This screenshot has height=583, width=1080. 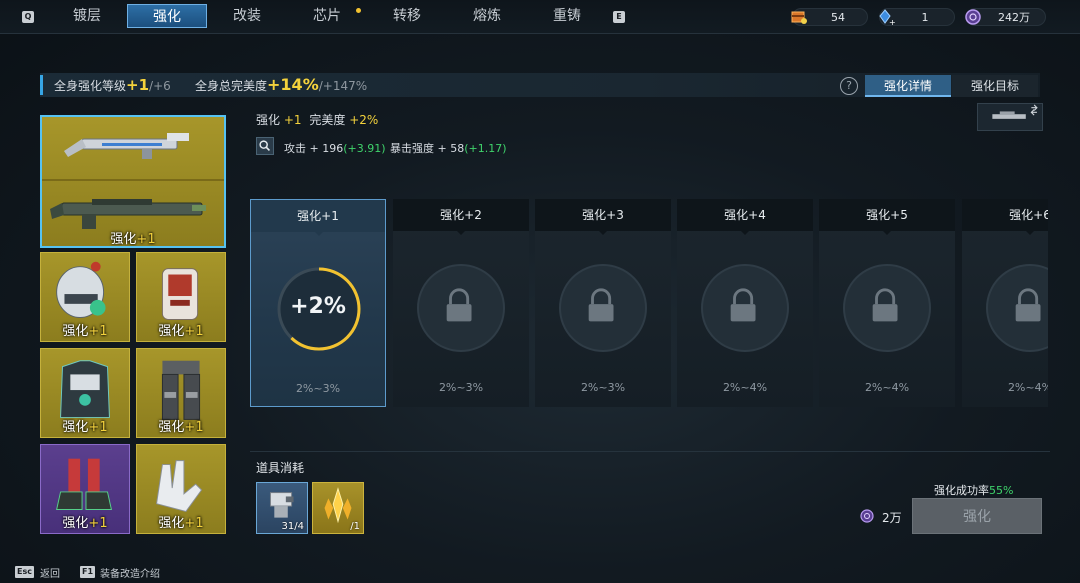 I want to click on level-summary: 全身强化等级+1/+6, so click(x=112, y=85).